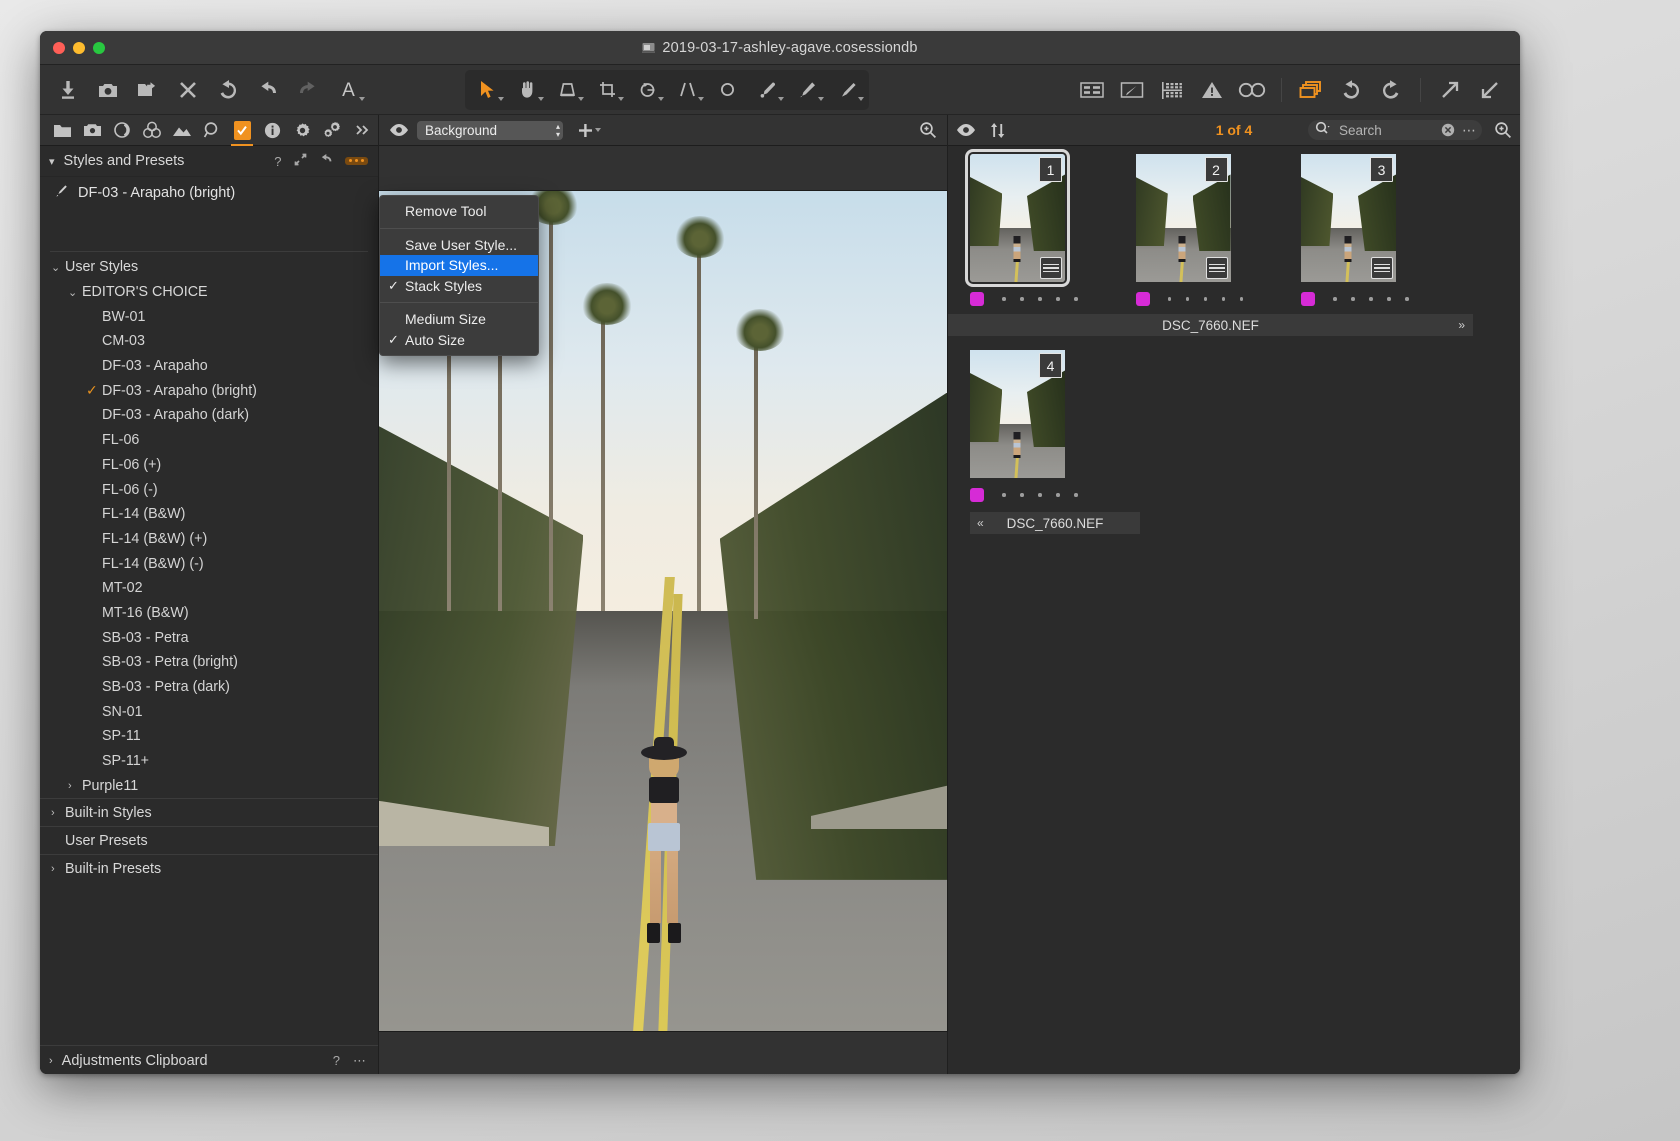  Describe the element at coordinates (687, 90) in the screenshot. I see `straighten-tool-icon` at that location.